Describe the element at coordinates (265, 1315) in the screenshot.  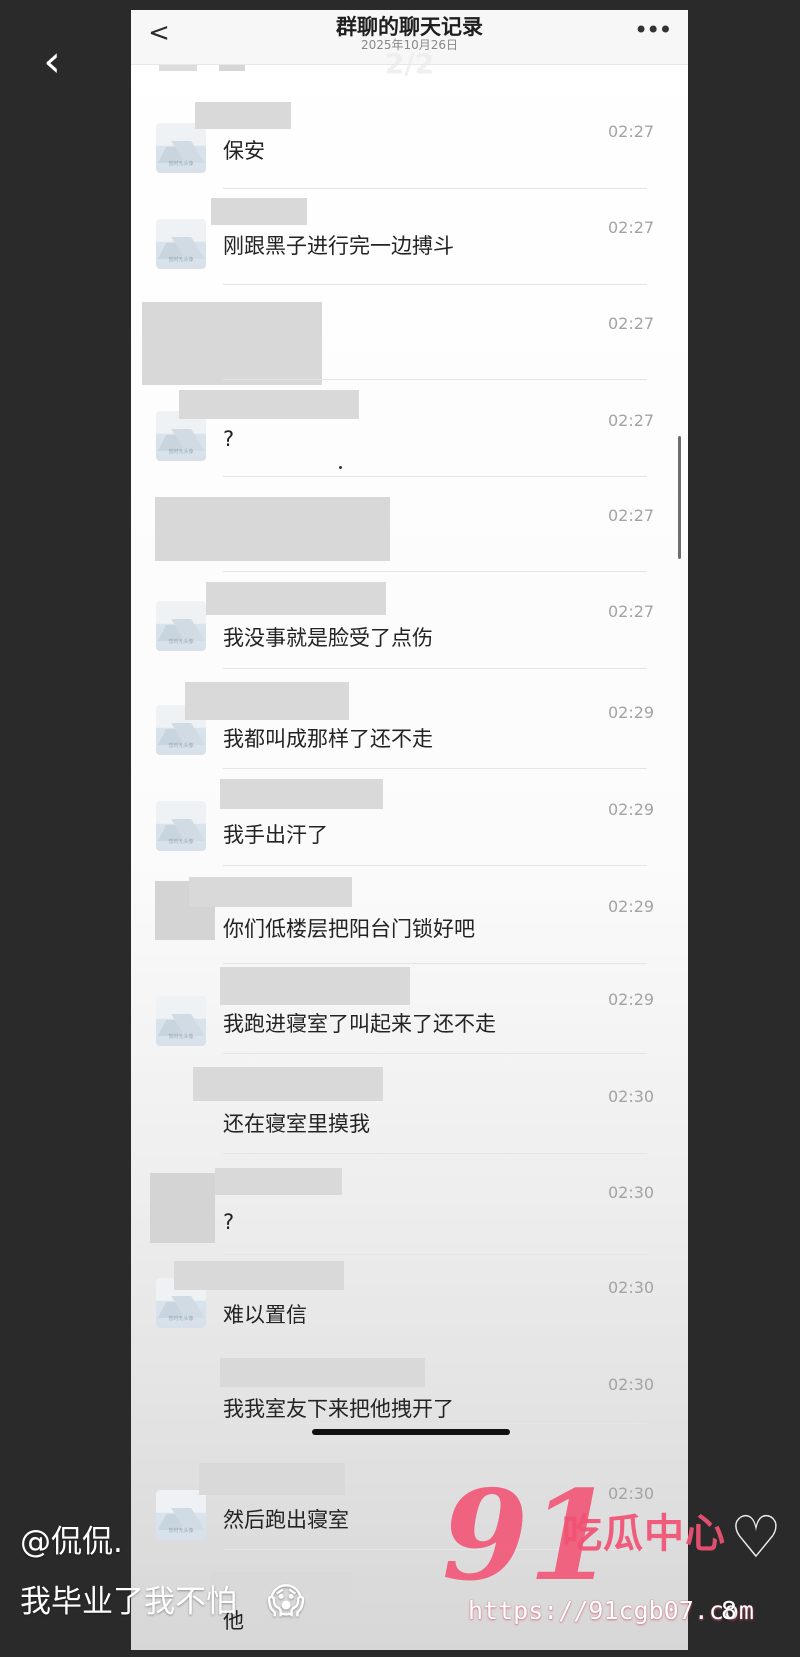
I see `message-text: 难以置信` at that location.